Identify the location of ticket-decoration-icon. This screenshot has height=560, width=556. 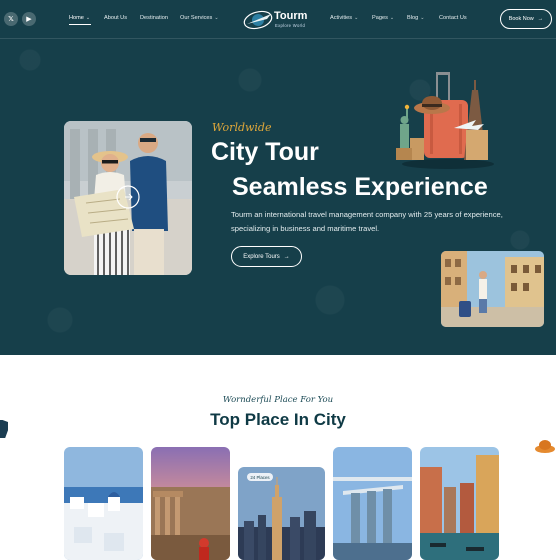
(4, 429).